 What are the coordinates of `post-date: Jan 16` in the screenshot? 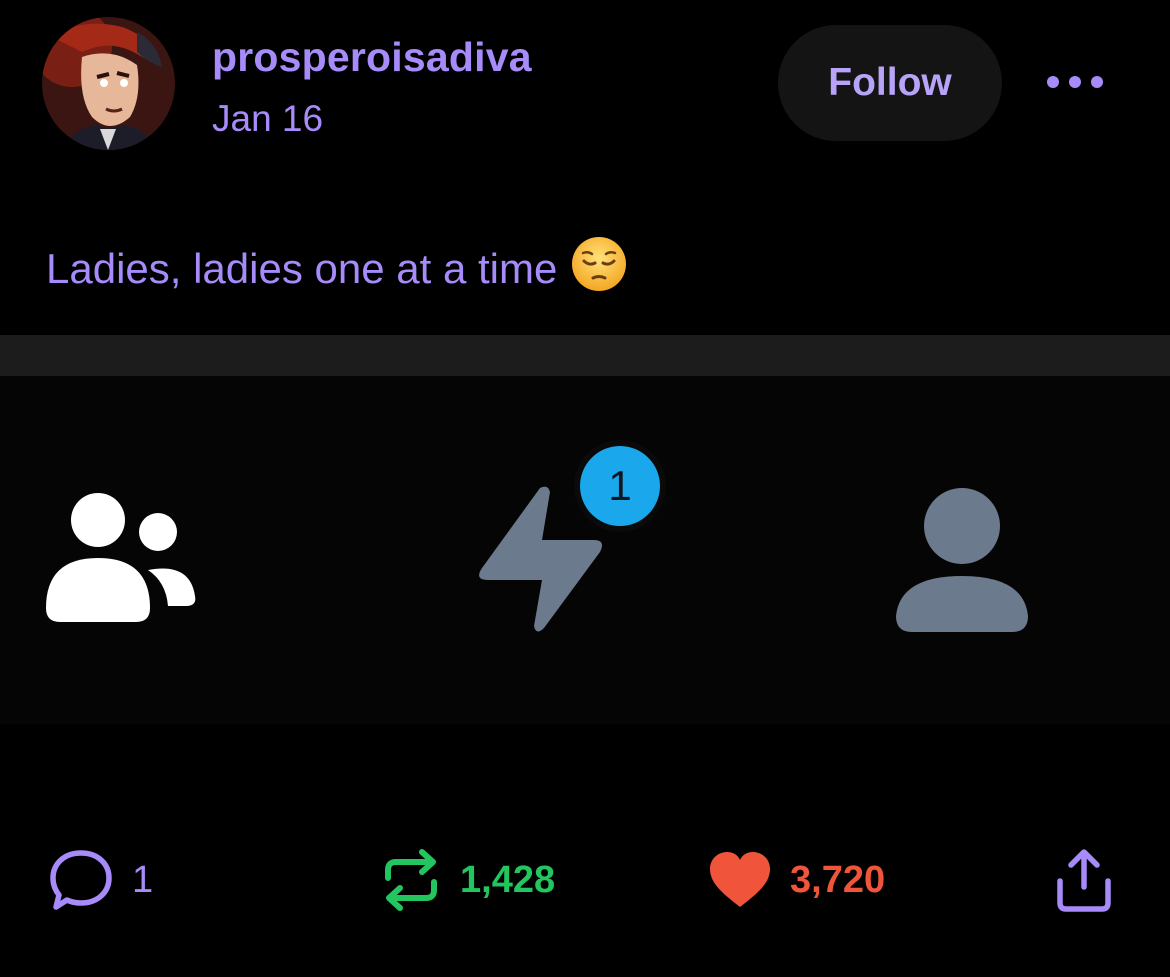 It's located at (267, 119).